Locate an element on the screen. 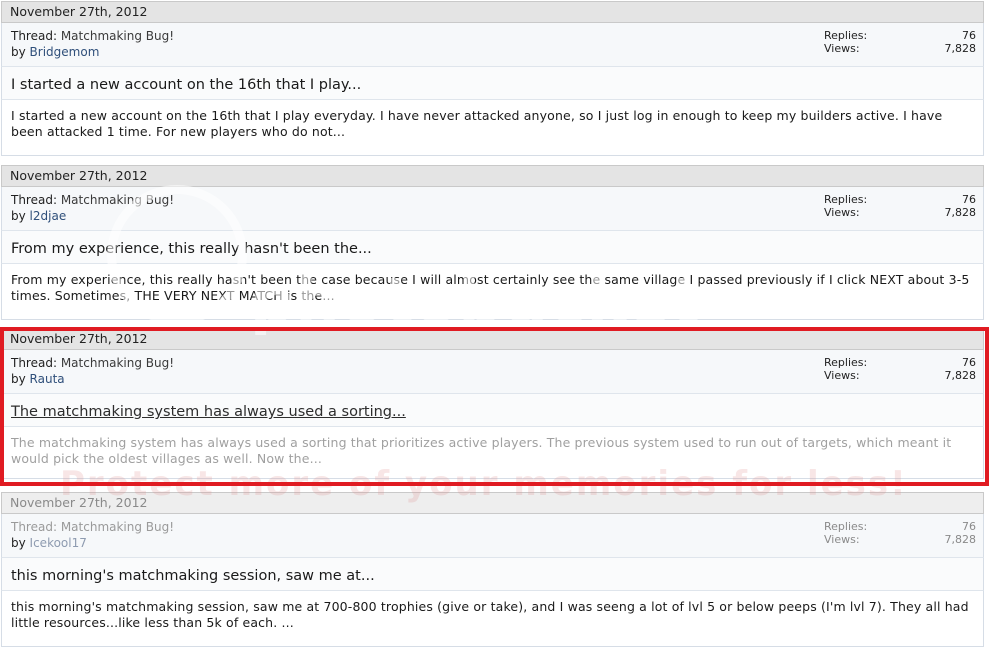 Image resolution: width=989 pixels, height=649 pixels. author-link: Bridgemom is located at coordinates (65, 52).